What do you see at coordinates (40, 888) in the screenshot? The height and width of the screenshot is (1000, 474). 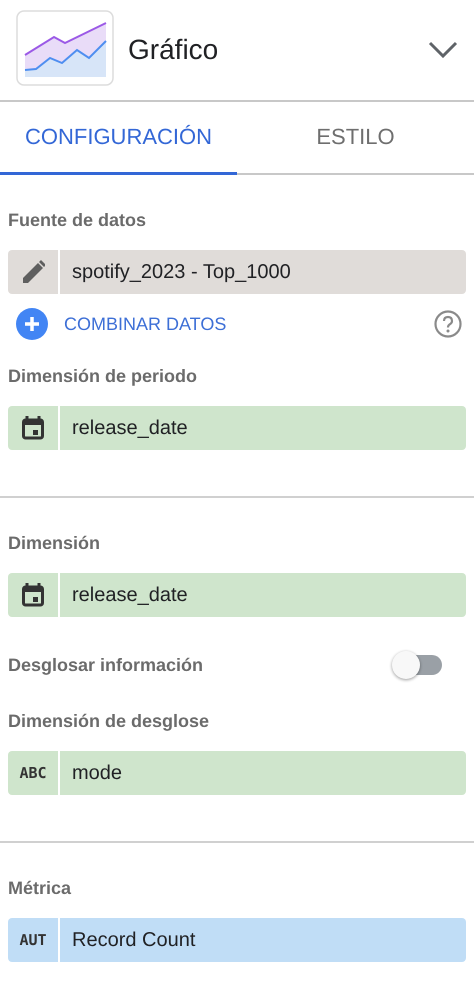 I see `section-label: Métrica` at bounding box center [40, 888].